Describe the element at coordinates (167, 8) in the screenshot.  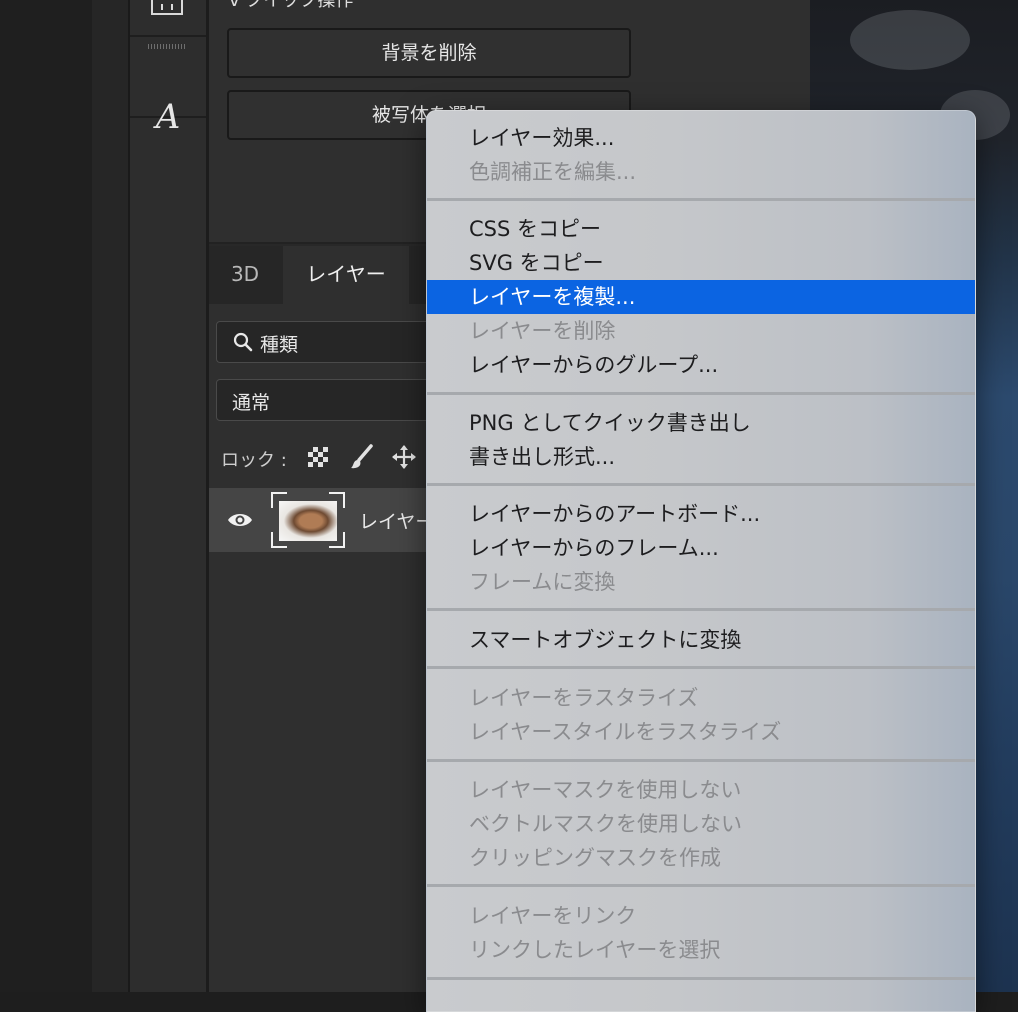
I see `frame-tool-icon` at that location.